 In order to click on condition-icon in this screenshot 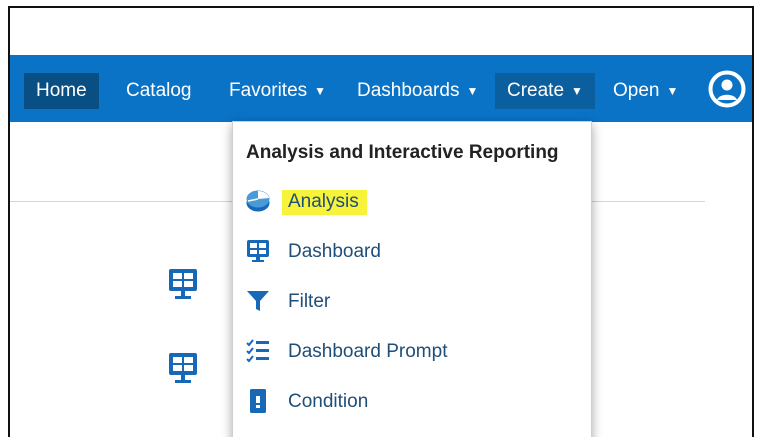, I will do `click(258, 401)`.